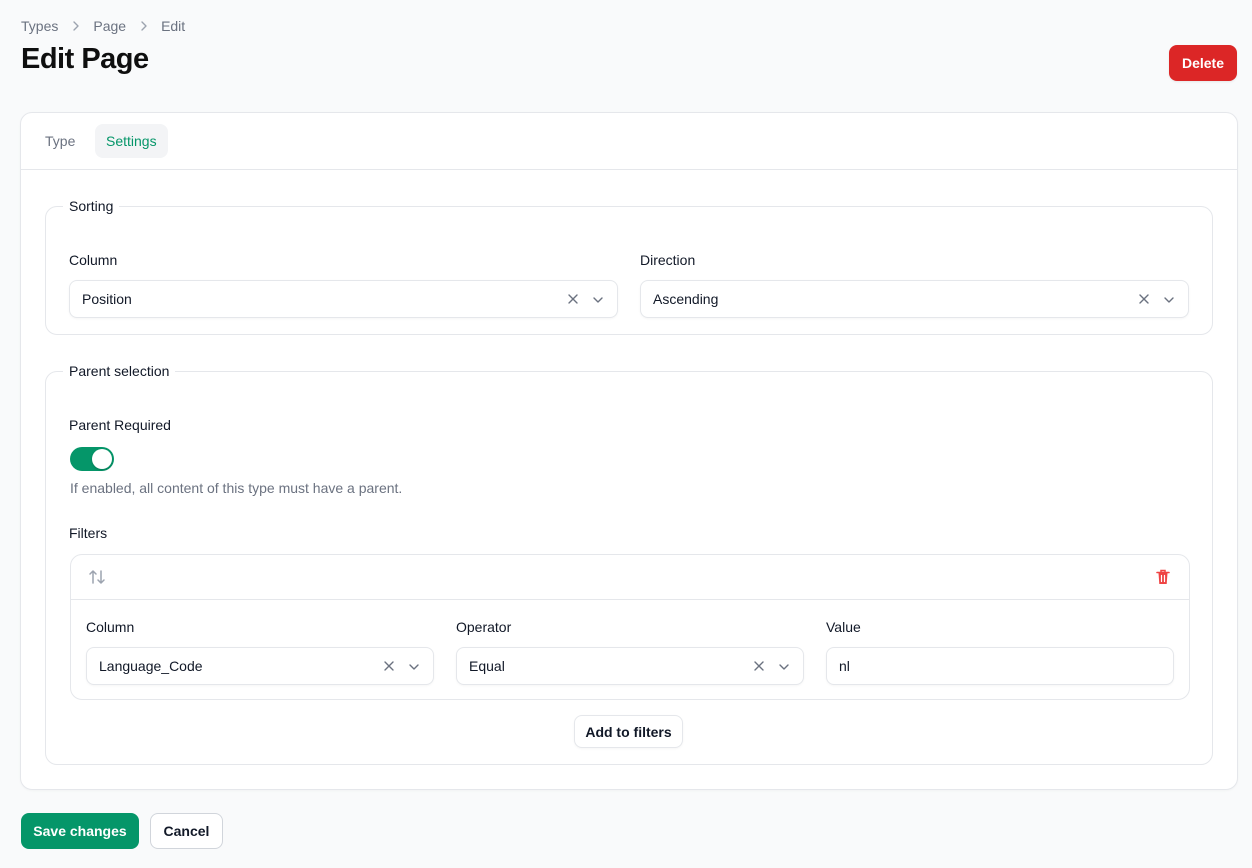  I want to click on breadcrumb-types: Types, so click(39, 26).